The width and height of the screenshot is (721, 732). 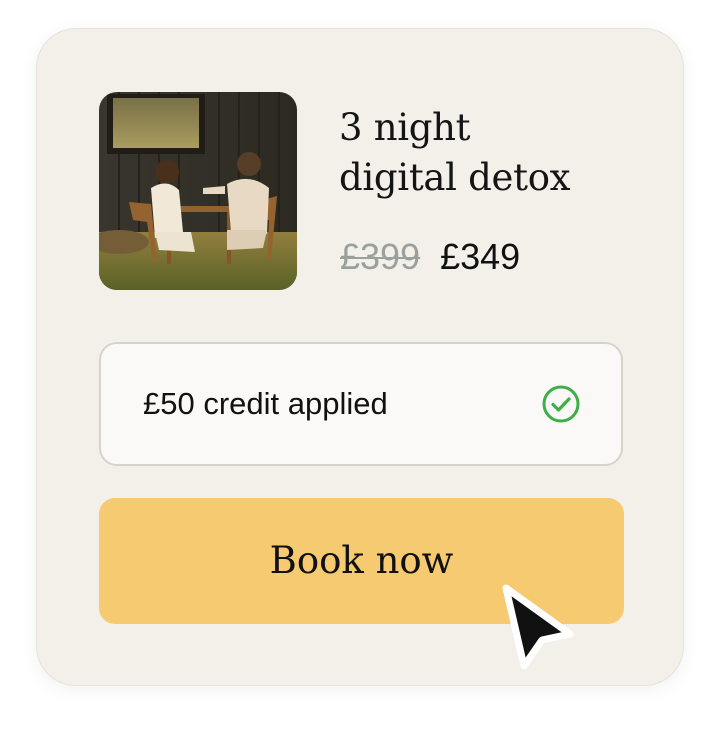 I want to click on credit-applied-box: £50 credit applied, so click(x=361, y=404).